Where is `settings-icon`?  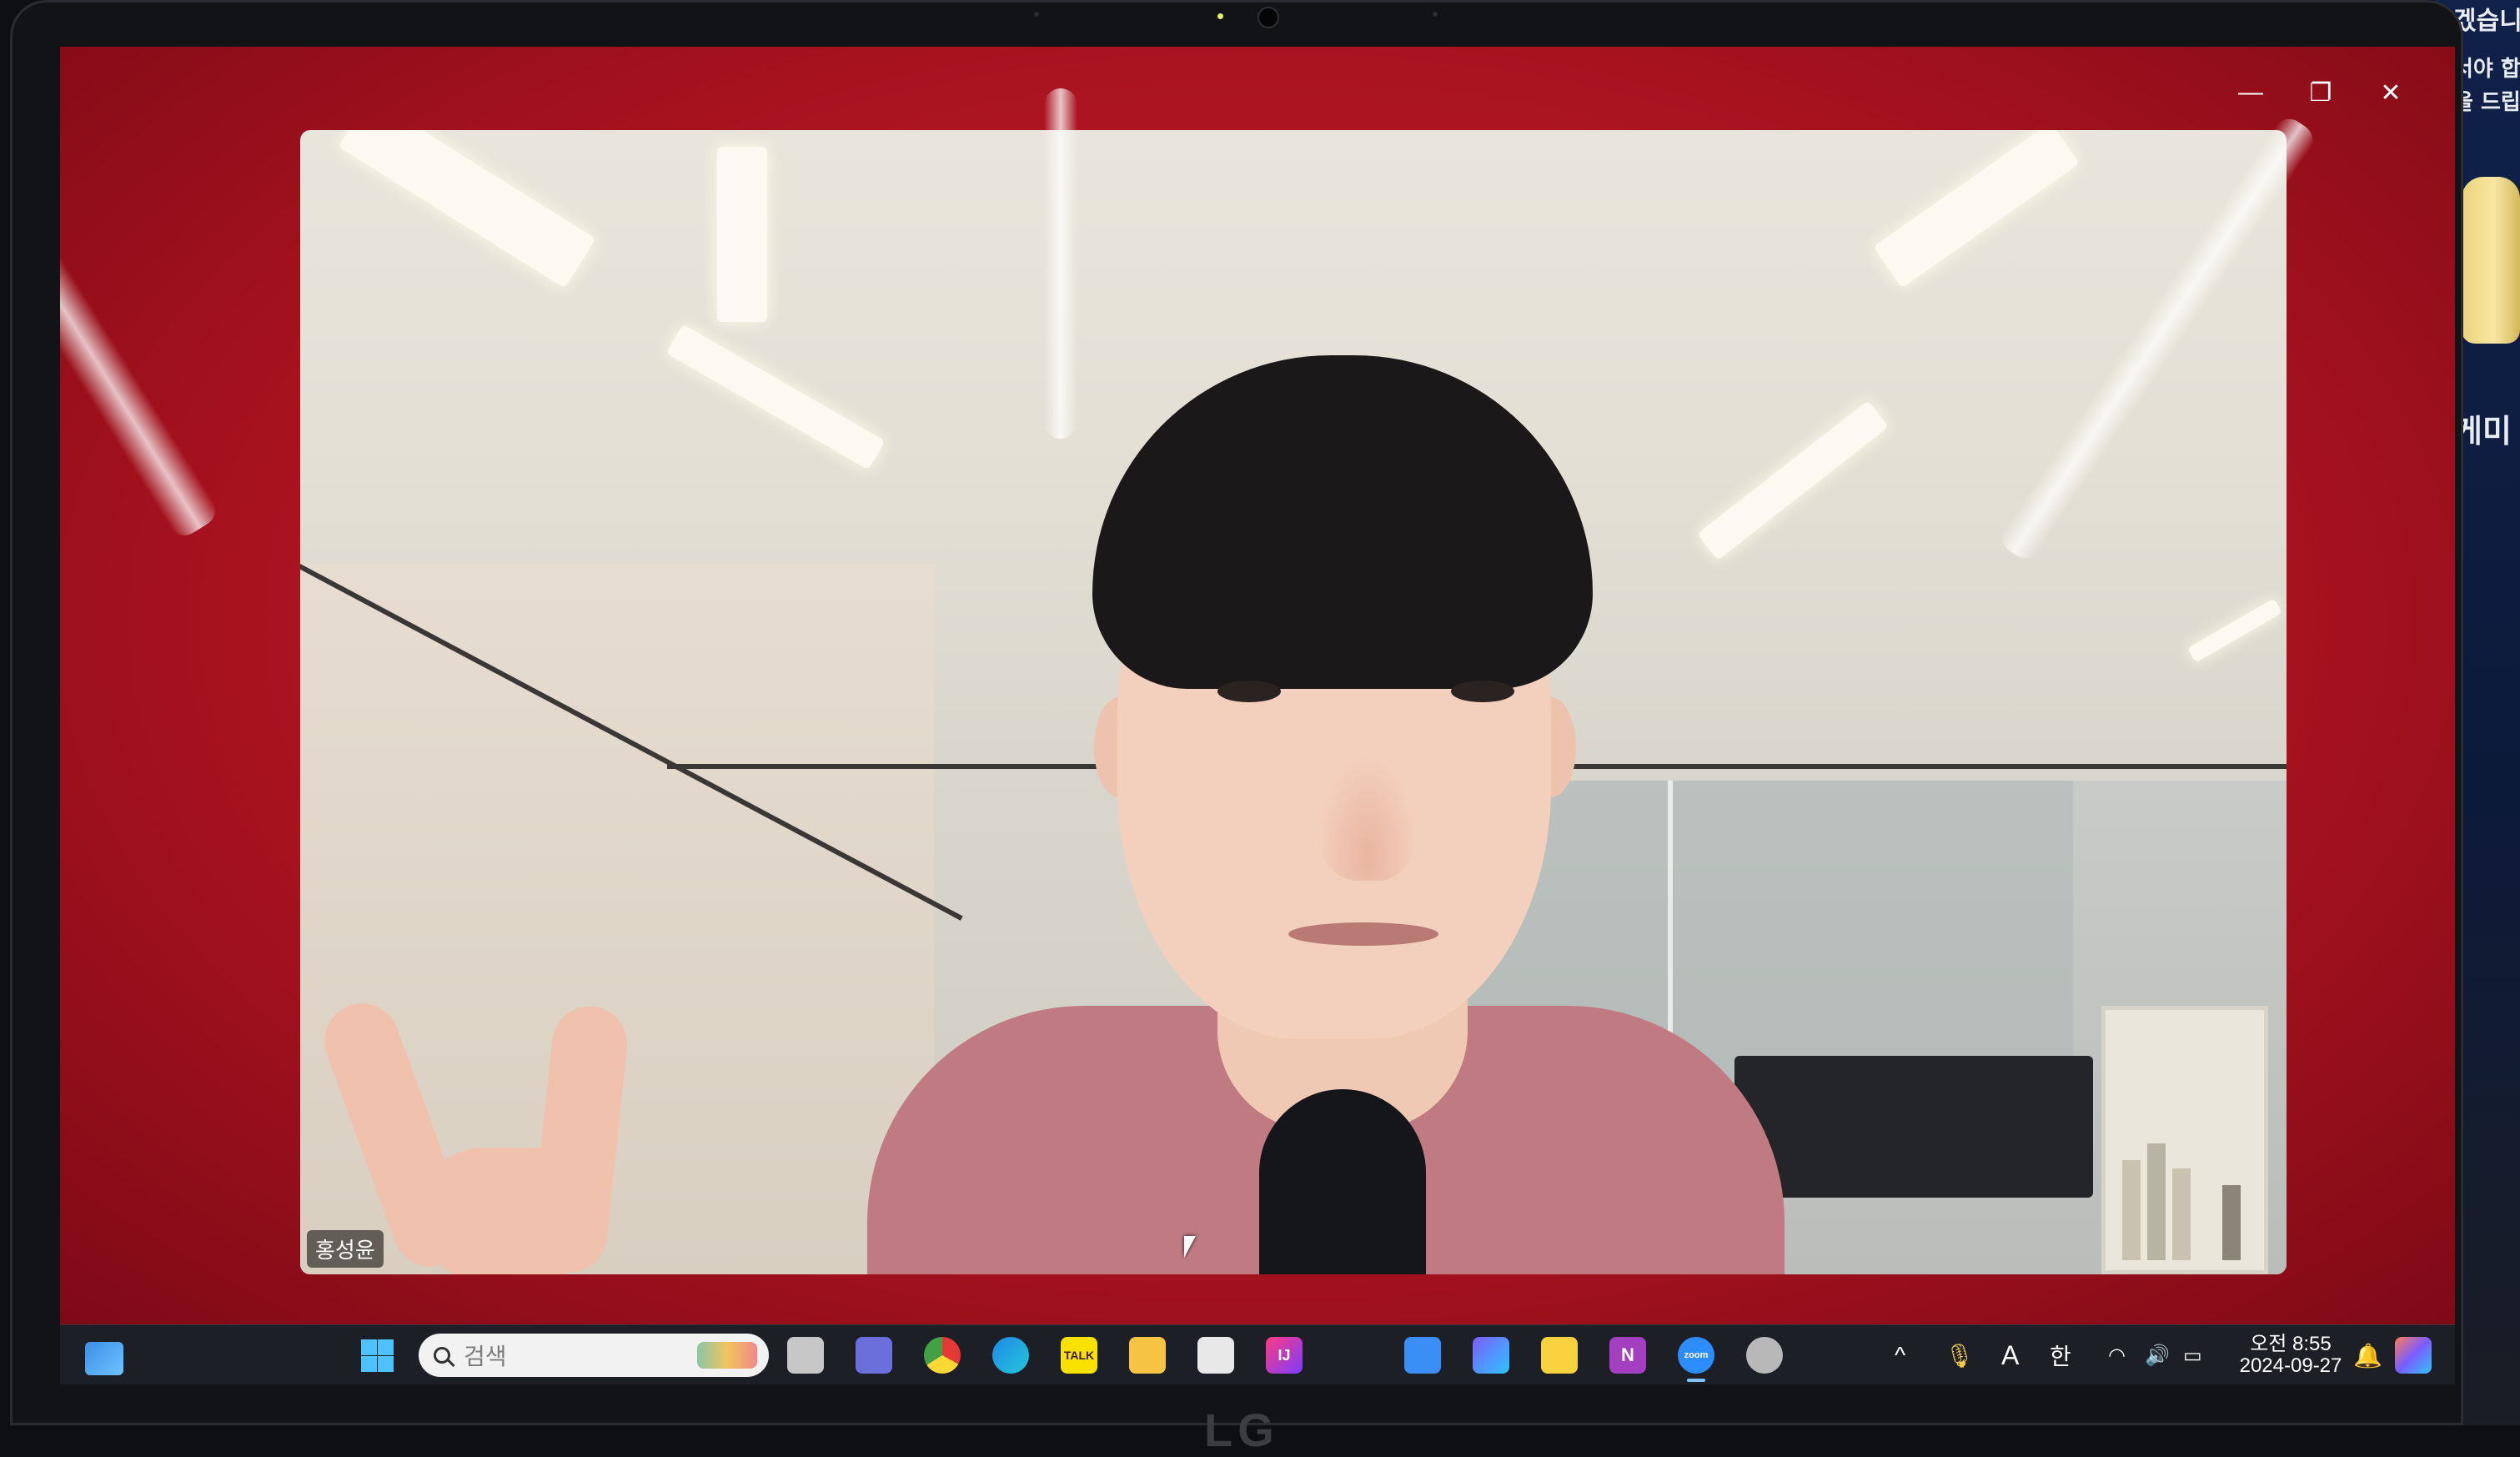
settings-icon is located at coordinates (1764, 1355).